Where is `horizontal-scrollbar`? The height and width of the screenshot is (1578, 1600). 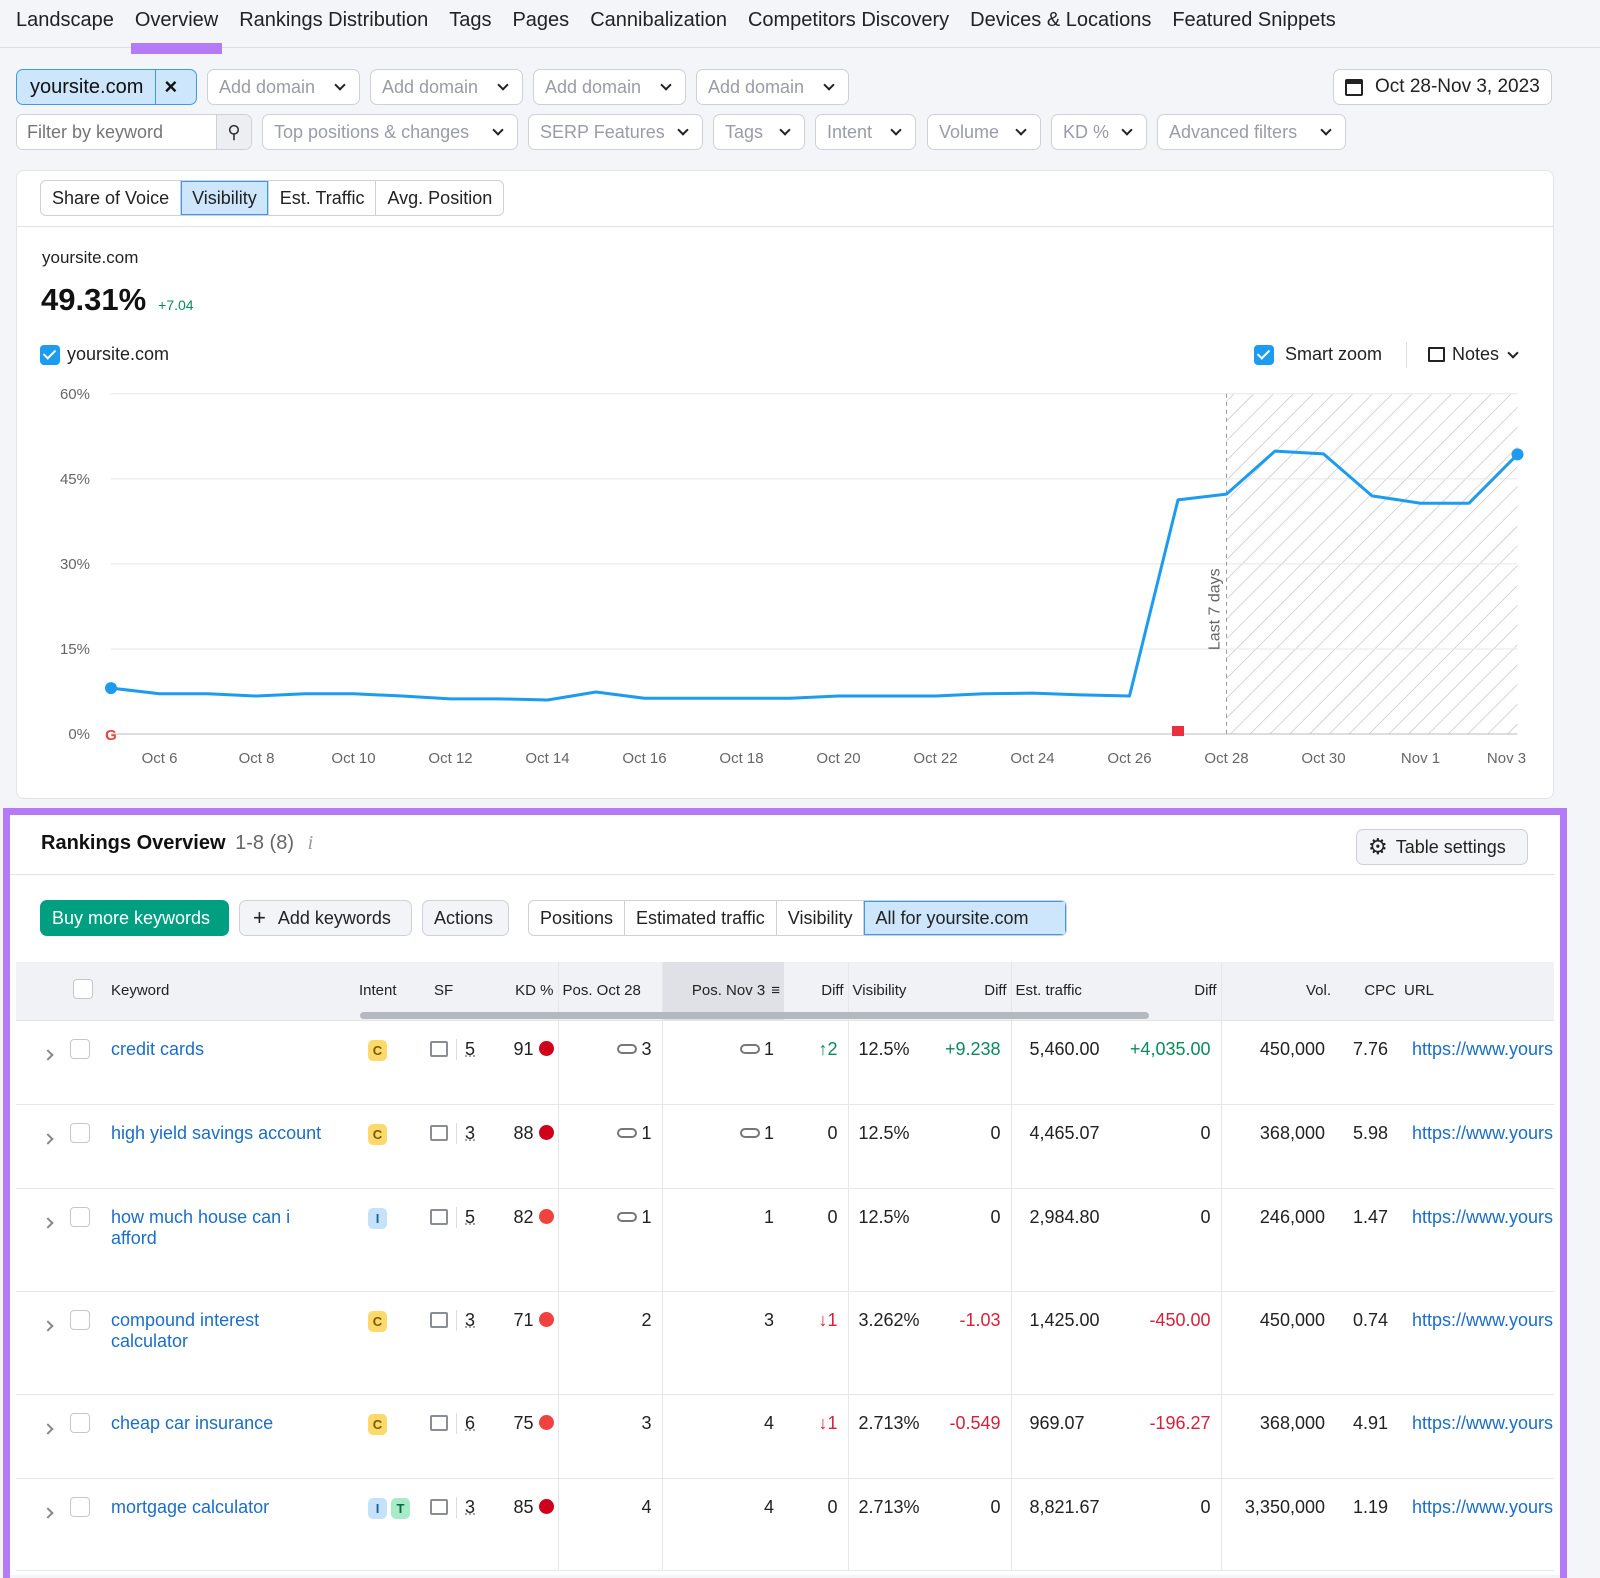 horizontal-scrollbar is located at coordinates (754, 1015).